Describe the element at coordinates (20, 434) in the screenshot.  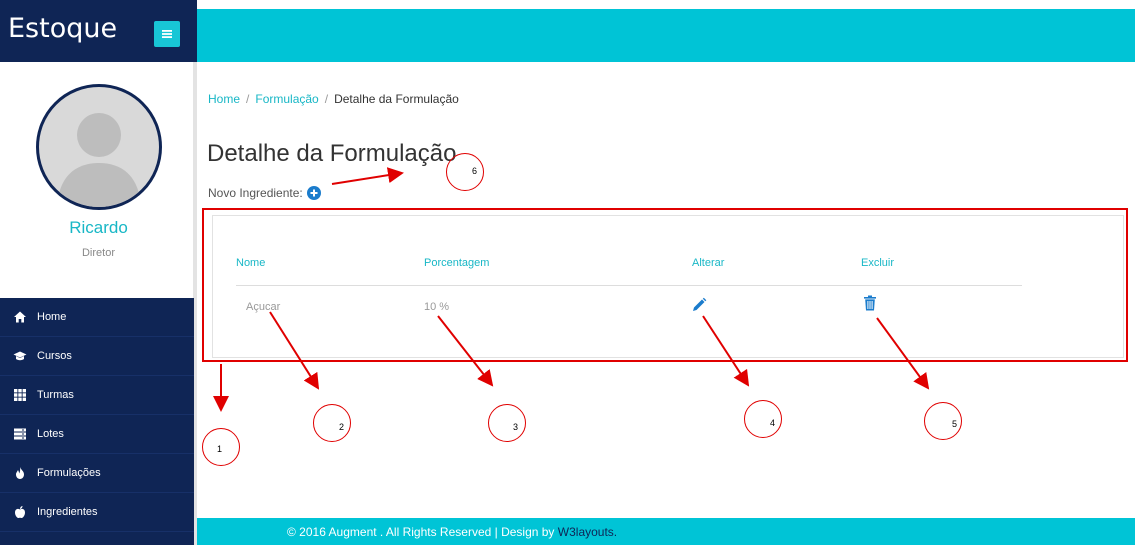
I see `server-icon` at that location.